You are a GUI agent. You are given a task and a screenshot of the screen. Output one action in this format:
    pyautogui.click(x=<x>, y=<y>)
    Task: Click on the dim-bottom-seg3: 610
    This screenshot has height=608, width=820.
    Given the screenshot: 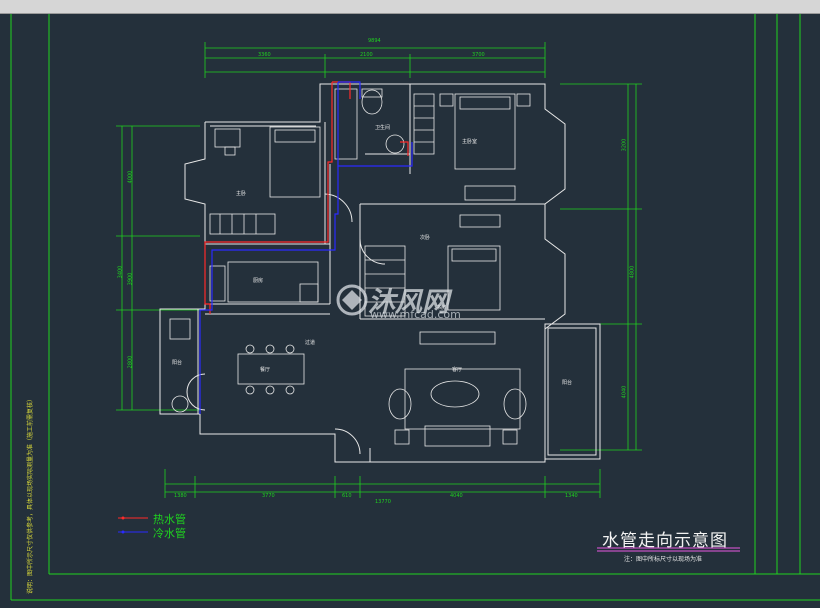 What is the action you would take?
    pyautogui.click(x=347, y=496)
    